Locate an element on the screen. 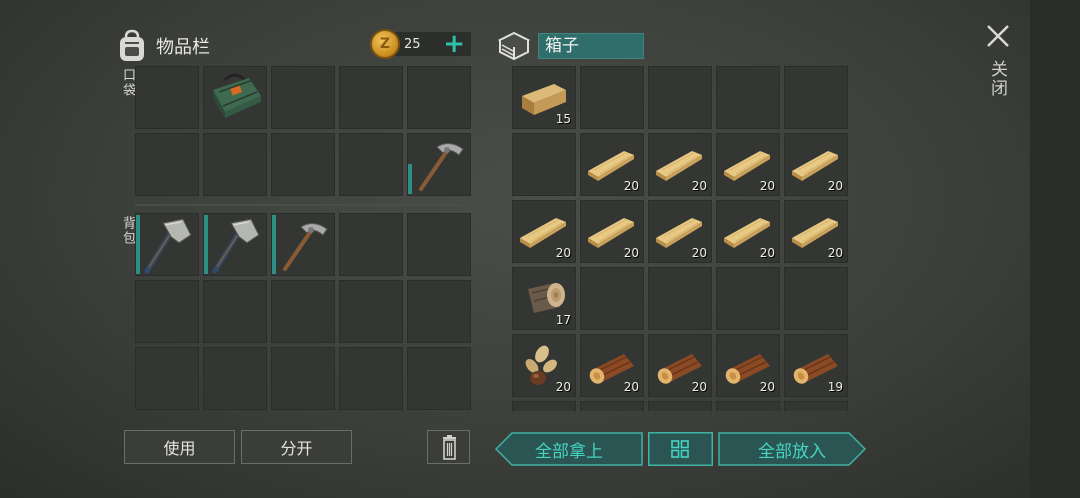 The width and height of the screenshot is (1080, 498). close-button is located at coordinates (999, 37).